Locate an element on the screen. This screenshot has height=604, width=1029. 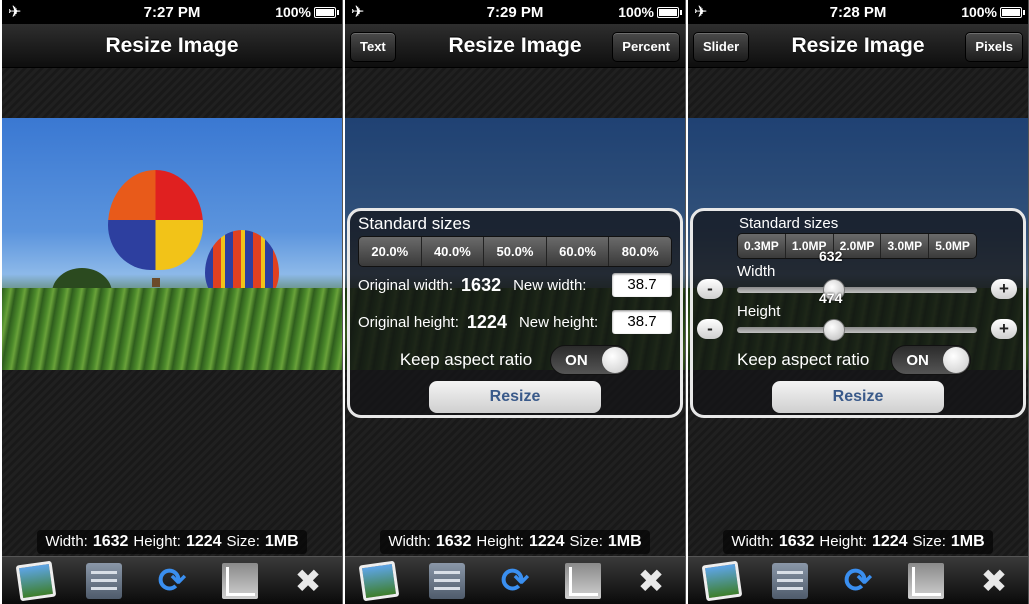
height-minus-button: - is located at coordinates (710, 329).